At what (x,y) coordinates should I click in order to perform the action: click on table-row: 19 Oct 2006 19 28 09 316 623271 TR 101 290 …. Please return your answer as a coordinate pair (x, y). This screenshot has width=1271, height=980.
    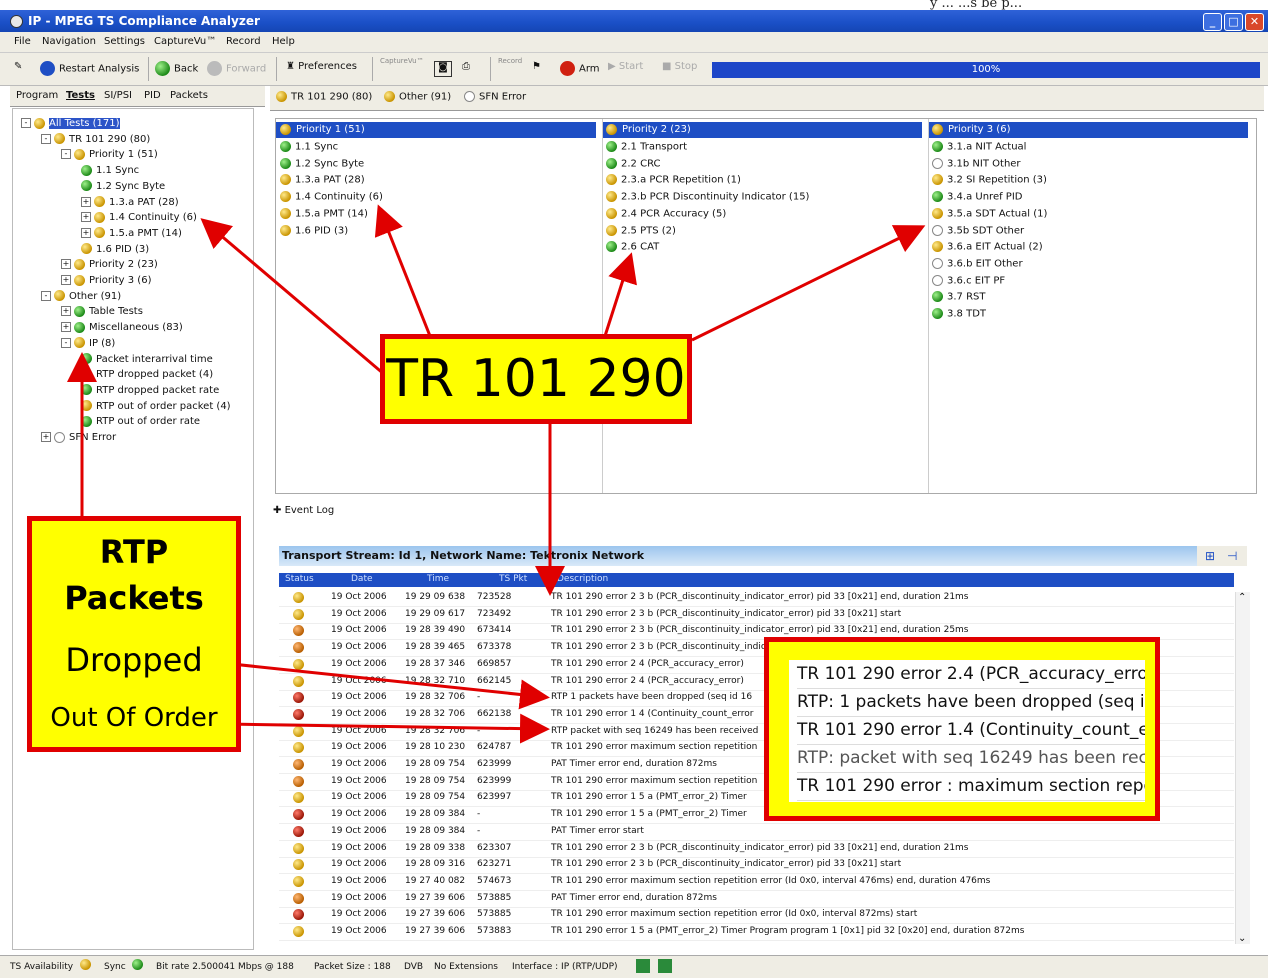
    Looking at the image, I should click on (756, 865).